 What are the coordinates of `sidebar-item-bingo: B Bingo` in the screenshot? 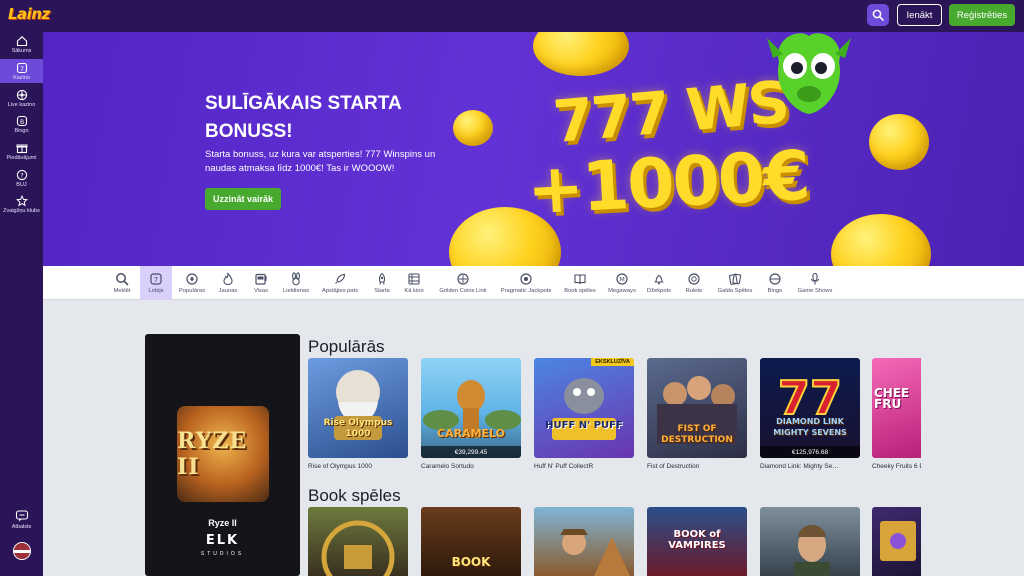 It's located at (21, 124).